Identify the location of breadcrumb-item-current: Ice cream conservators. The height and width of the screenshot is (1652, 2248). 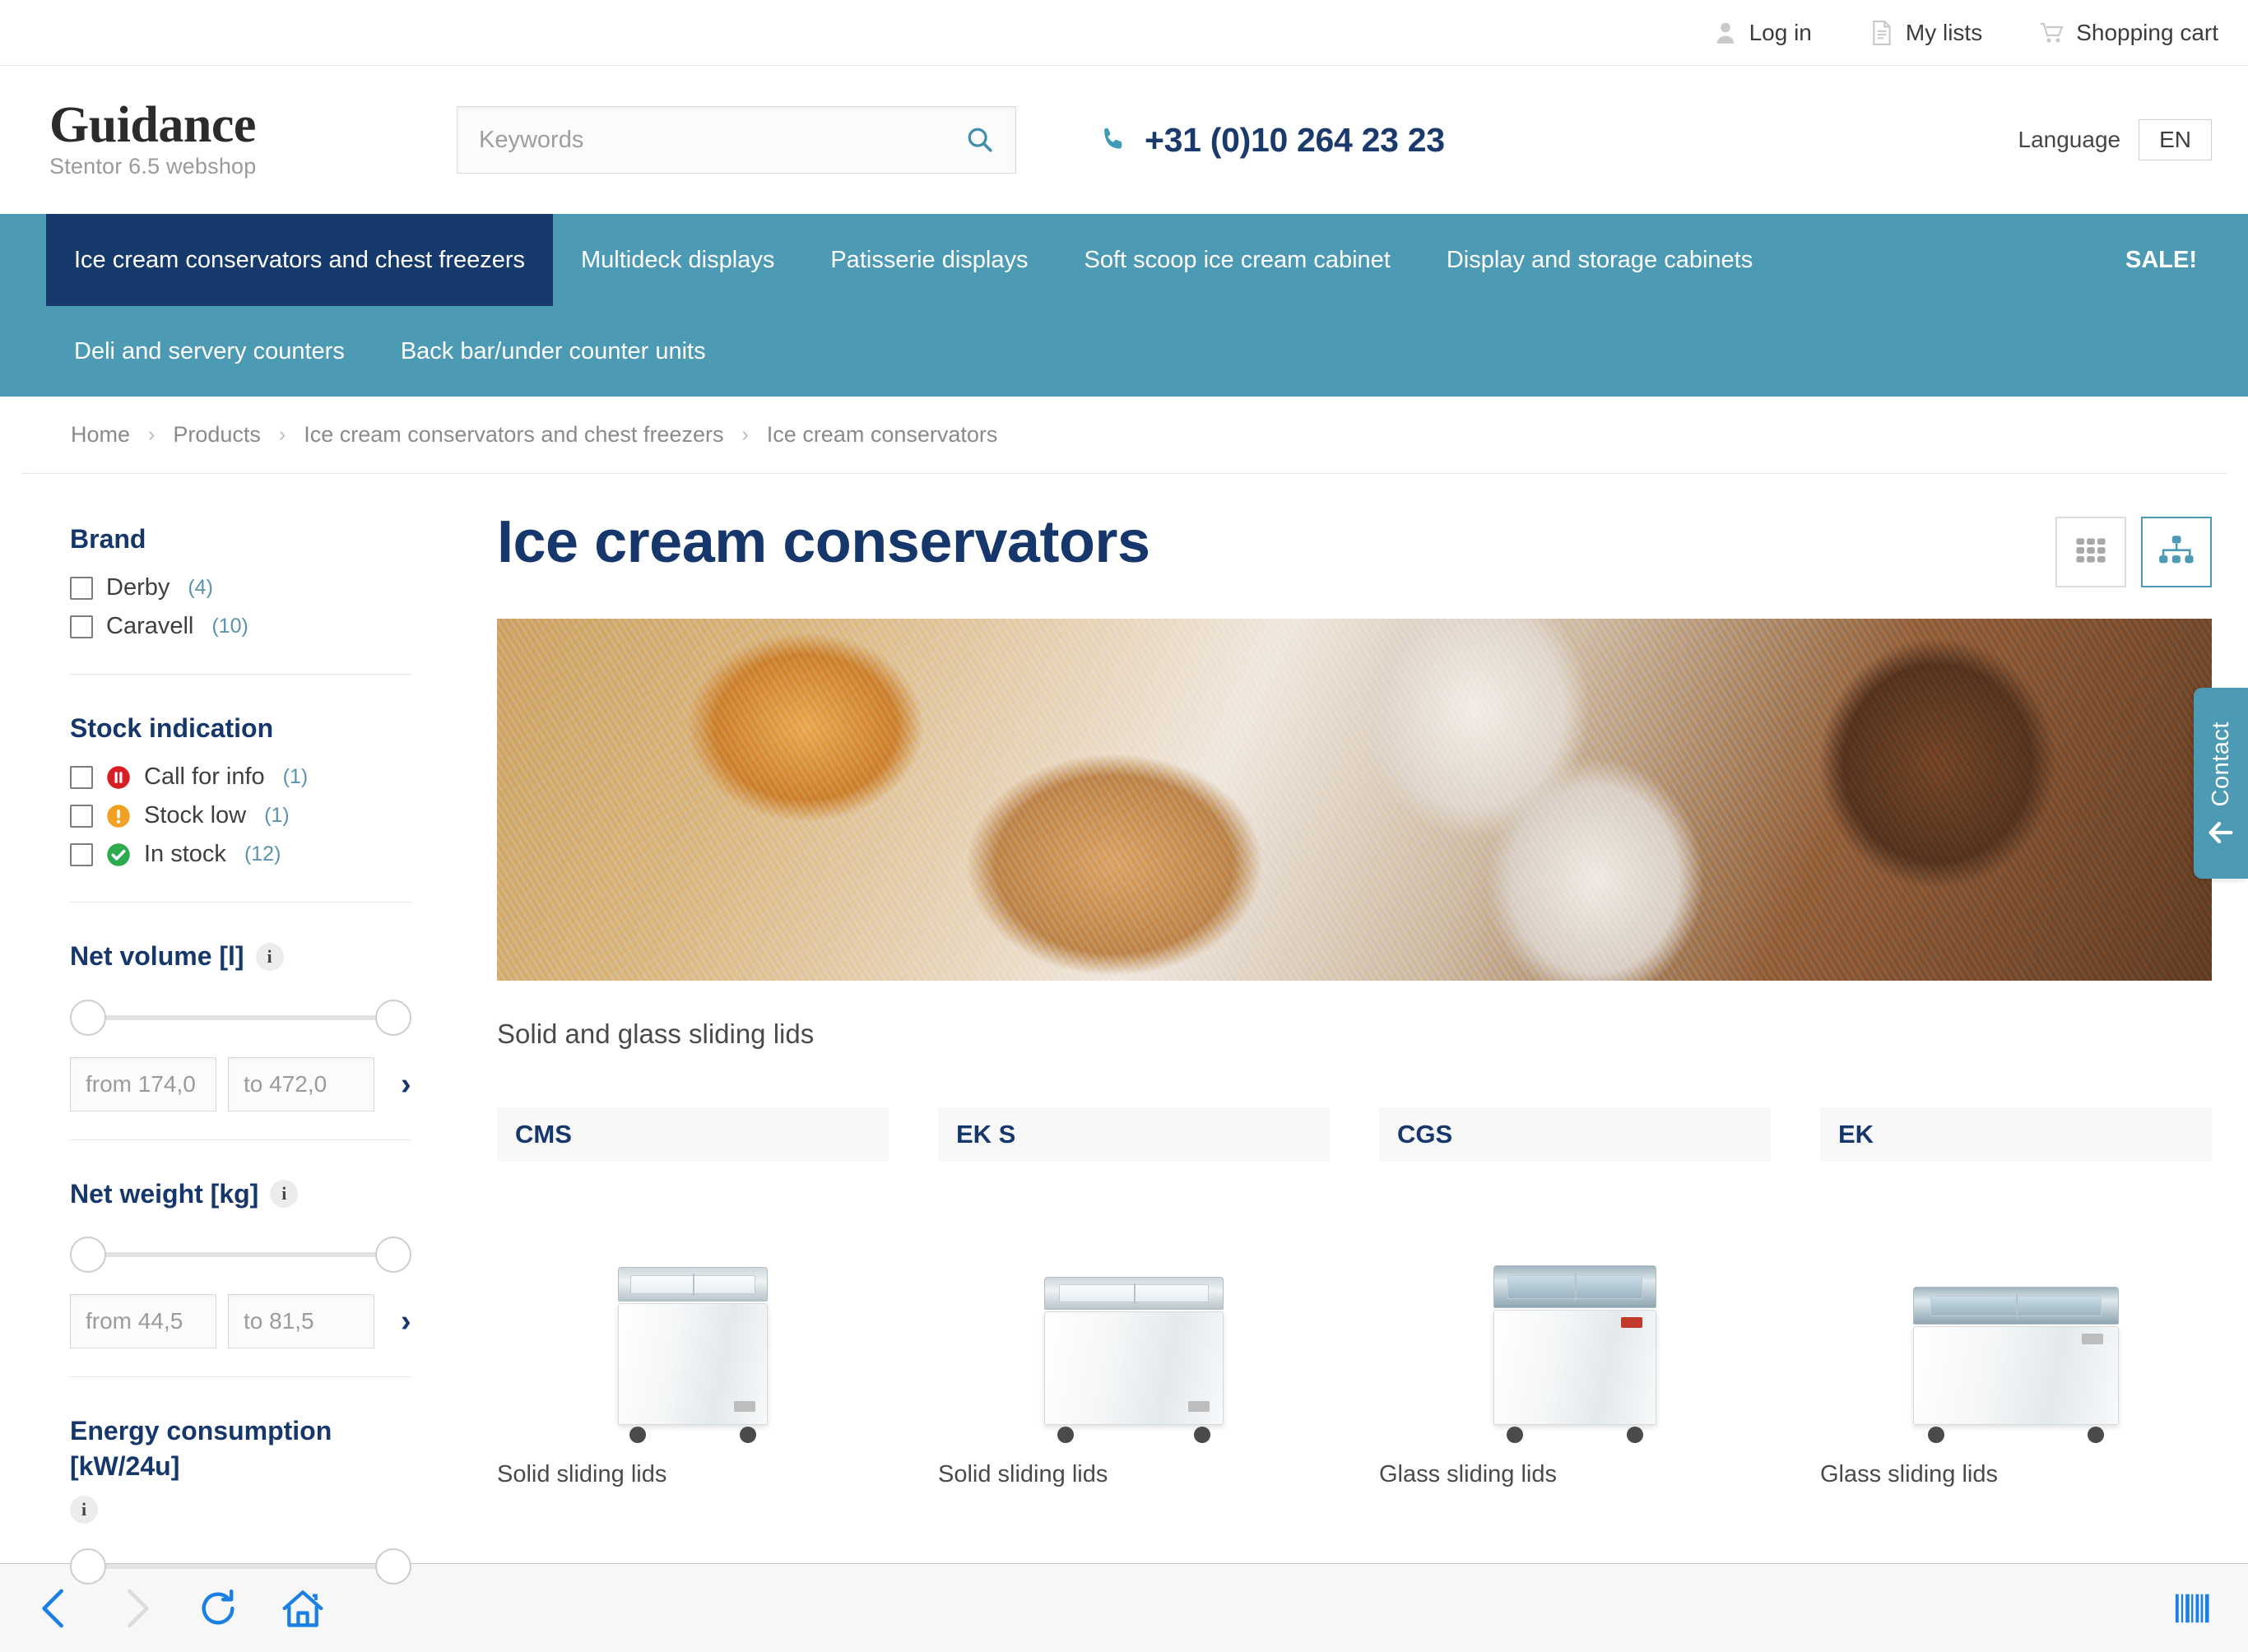
(883, 435).